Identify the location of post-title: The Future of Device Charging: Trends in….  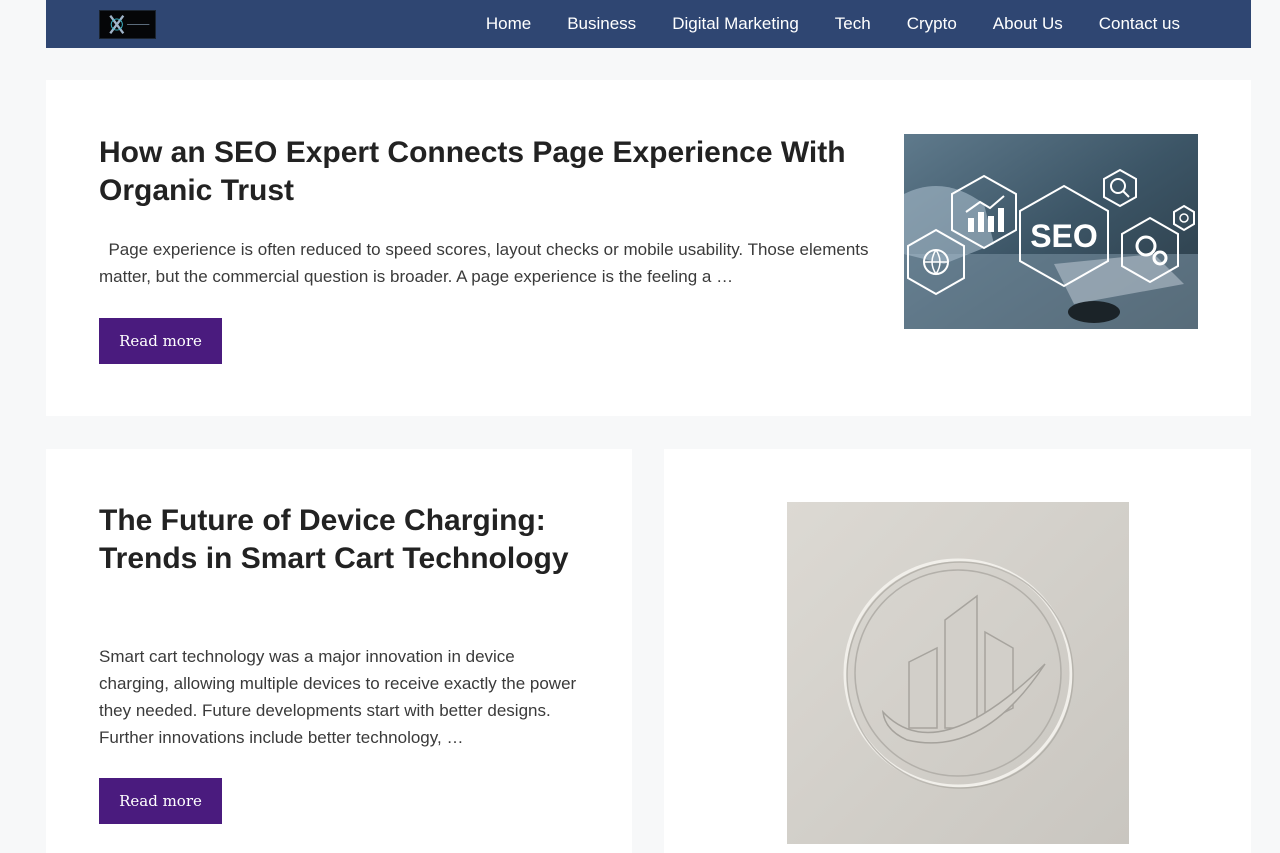
(349, 540).